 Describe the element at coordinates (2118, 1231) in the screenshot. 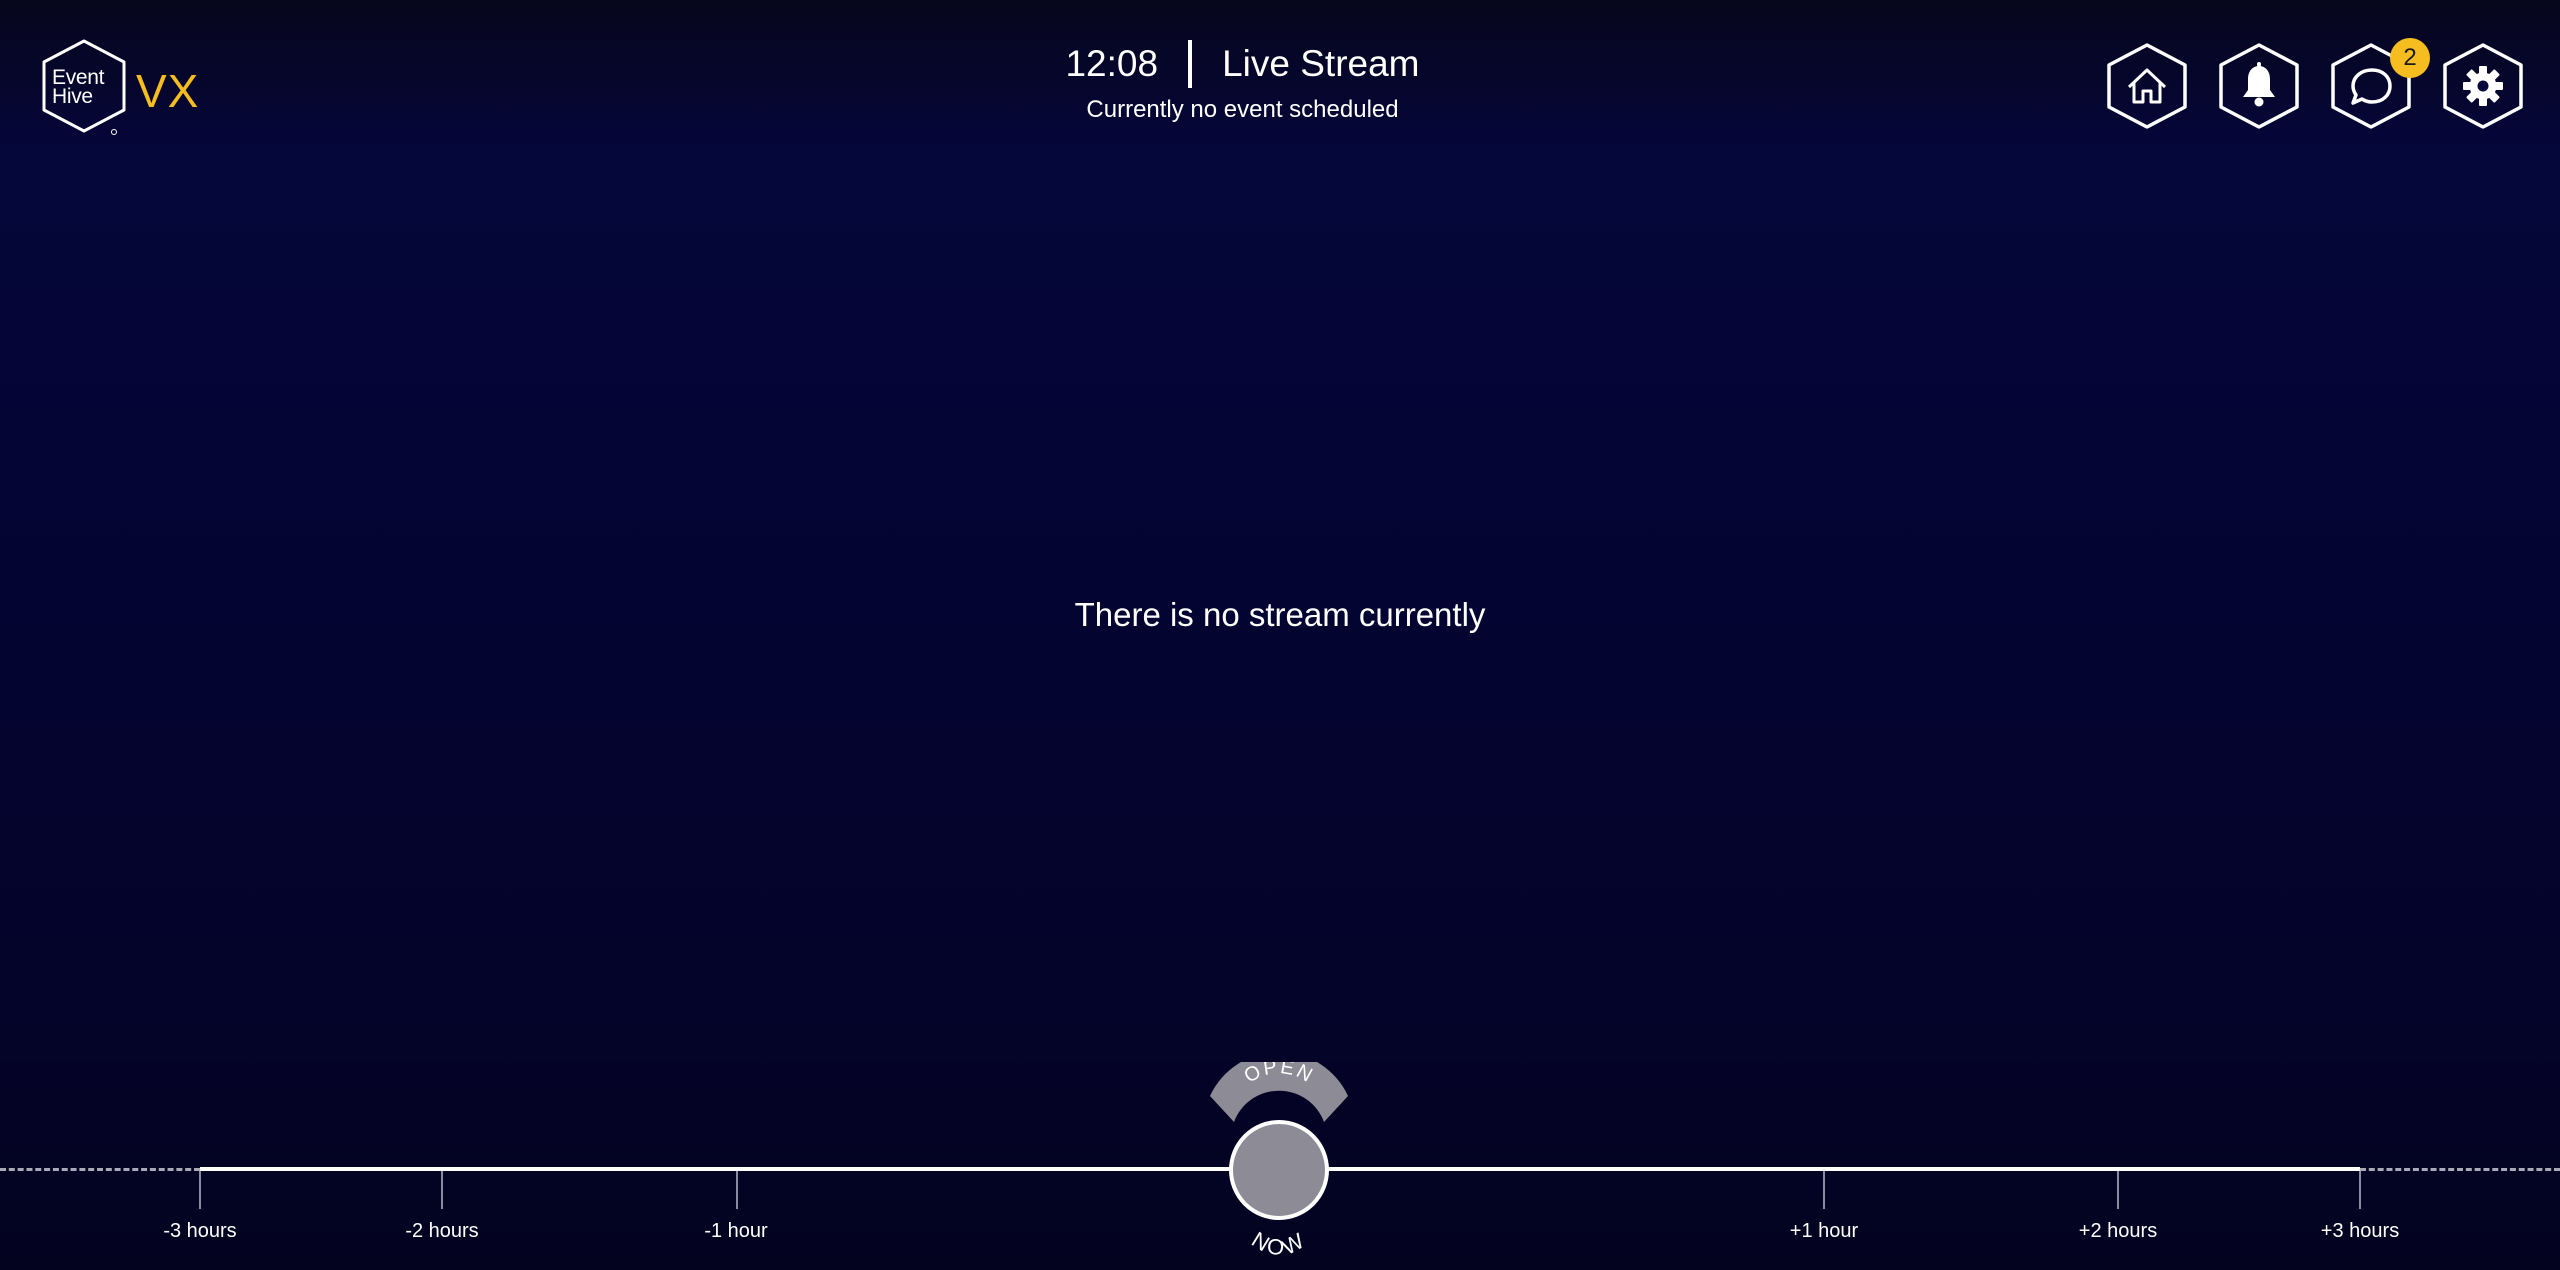

I see `tick-label: +2 hours` at that location.